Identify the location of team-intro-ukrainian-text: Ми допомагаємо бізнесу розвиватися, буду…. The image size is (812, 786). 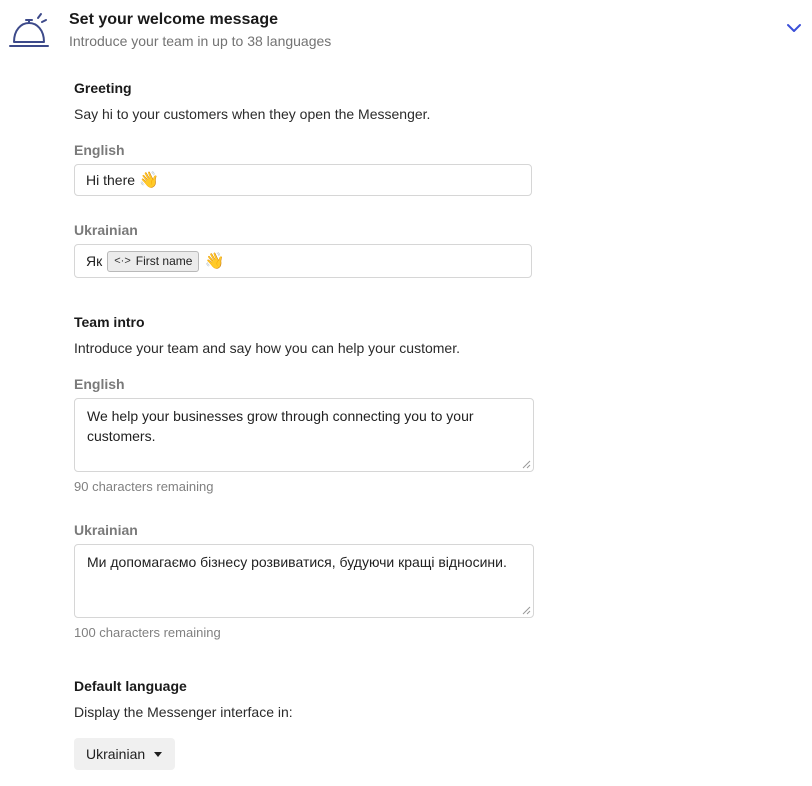
(297, 562).